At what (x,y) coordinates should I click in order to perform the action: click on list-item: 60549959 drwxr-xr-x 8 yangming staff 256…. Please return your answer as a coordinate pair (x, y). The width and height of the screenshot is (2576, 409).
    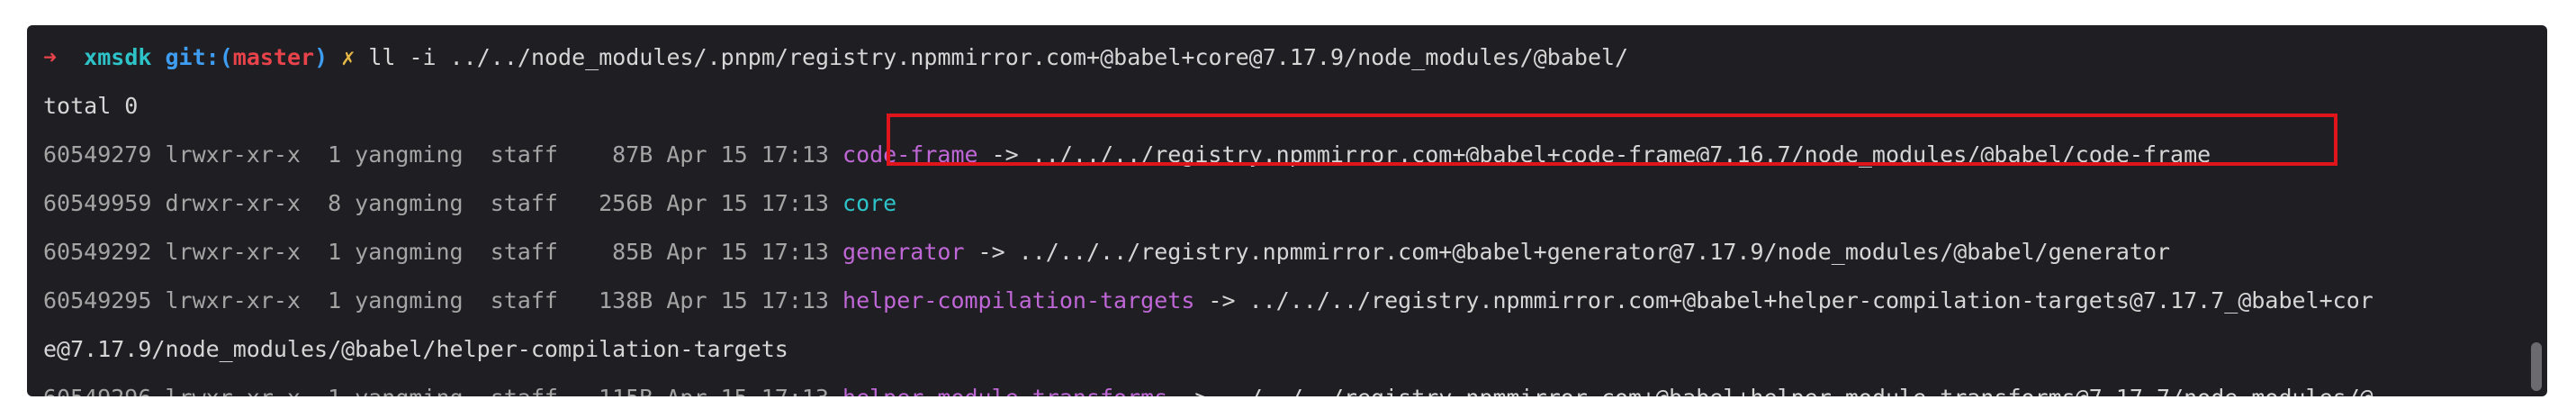
    Looking at the image, I should click on (469, 203).